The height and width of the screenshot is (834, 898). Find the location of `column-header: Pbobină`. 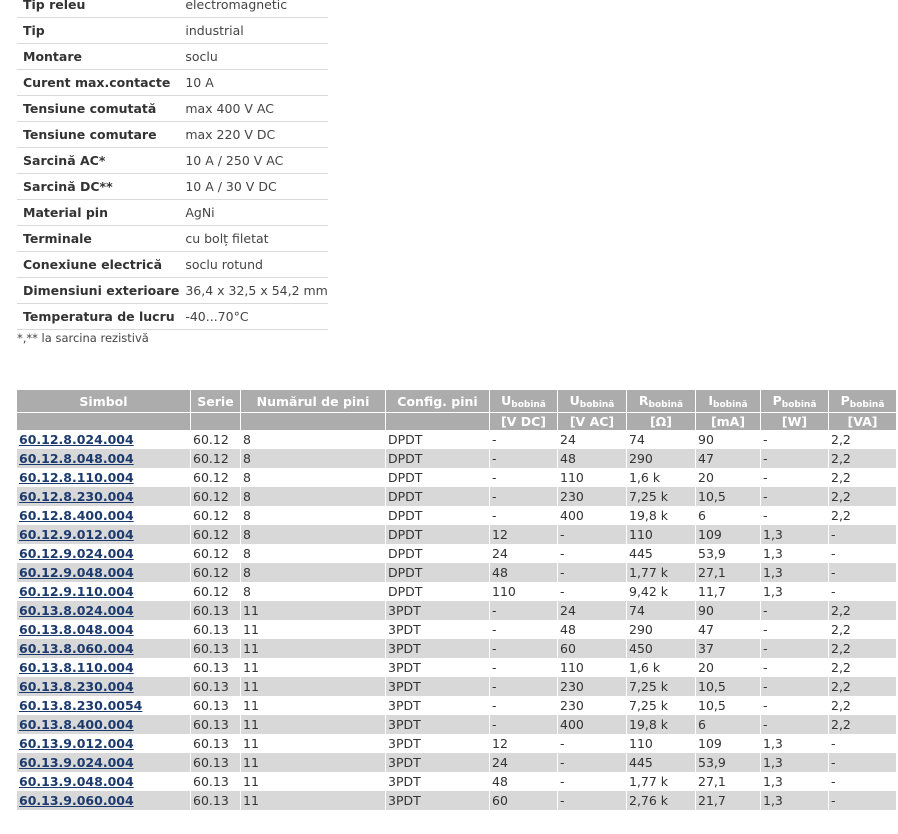

column-header: Pbobină is located at coordinates (863, 401).